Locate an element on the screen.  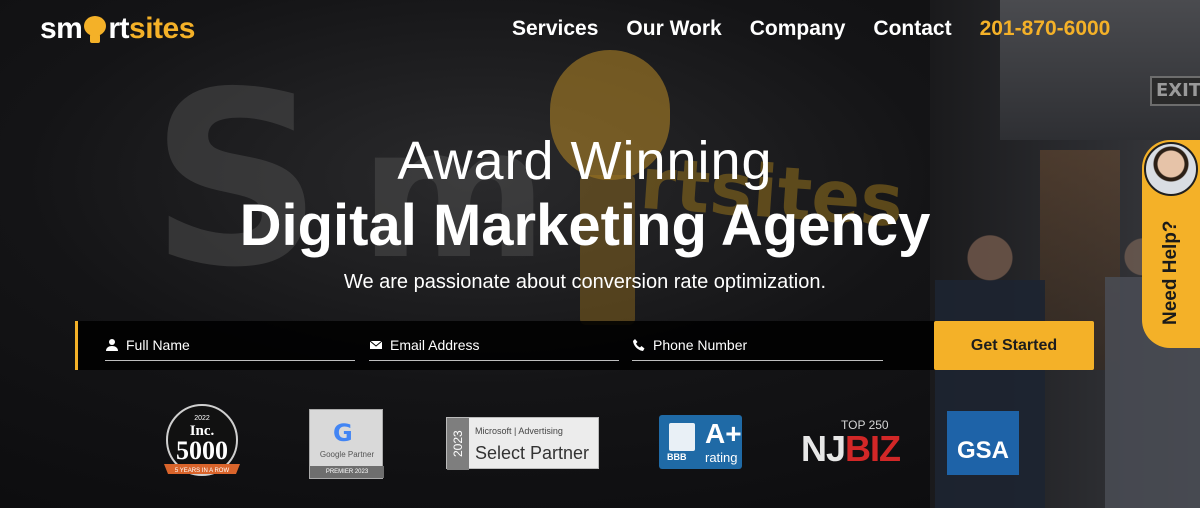
headline-line1: Award Winning is located at coordinates (585, 161).